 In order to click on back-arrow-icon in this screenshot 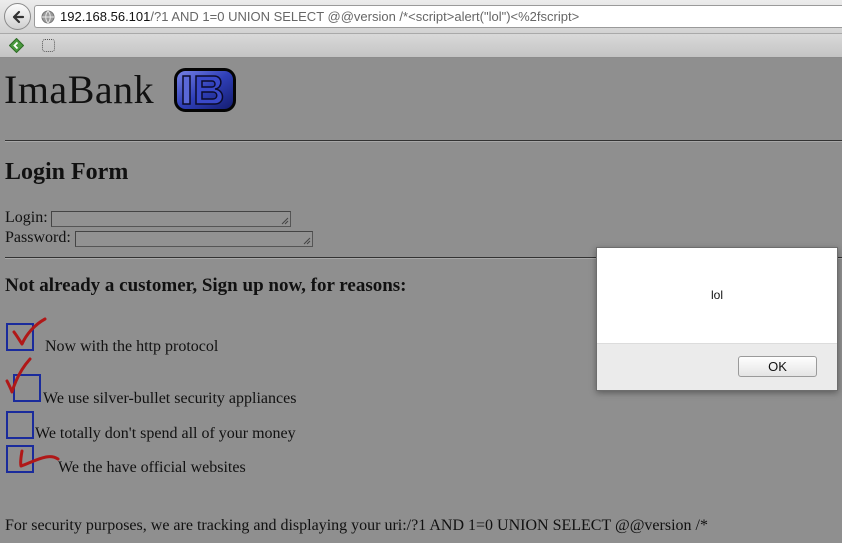, I will do `click(18, 17)`.